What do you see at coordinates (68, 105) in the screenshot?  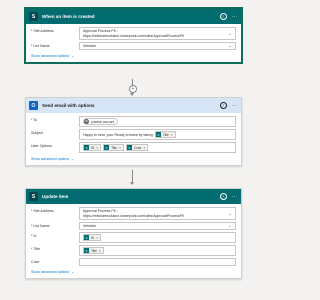 I see `send-email-title: Send email with options` at bounding box center [68, 105].